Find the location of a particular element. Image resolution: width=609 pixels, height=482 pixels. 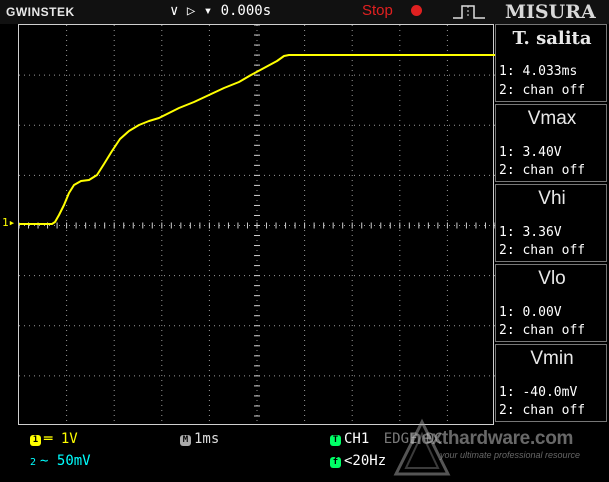

measure-box-rise-time: T. salita 1: 4.033ms 2: chan off is located at coordinates (551, 63).